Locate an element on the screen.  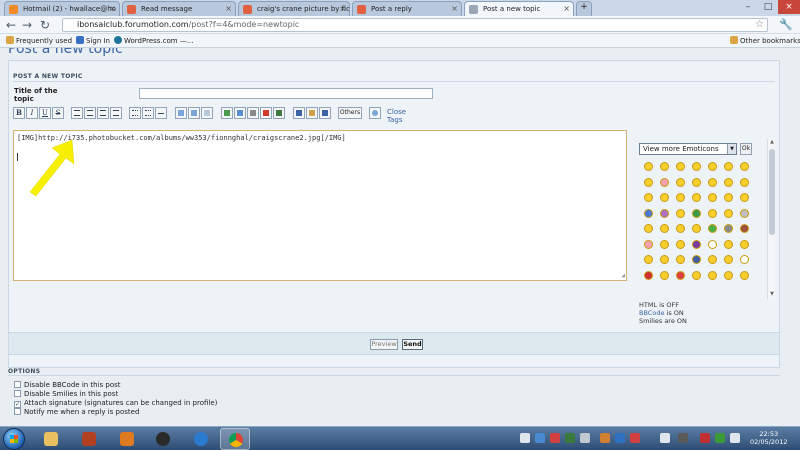
bookmark-frequently-used: Frequently used is located at coordinates (39, 40).